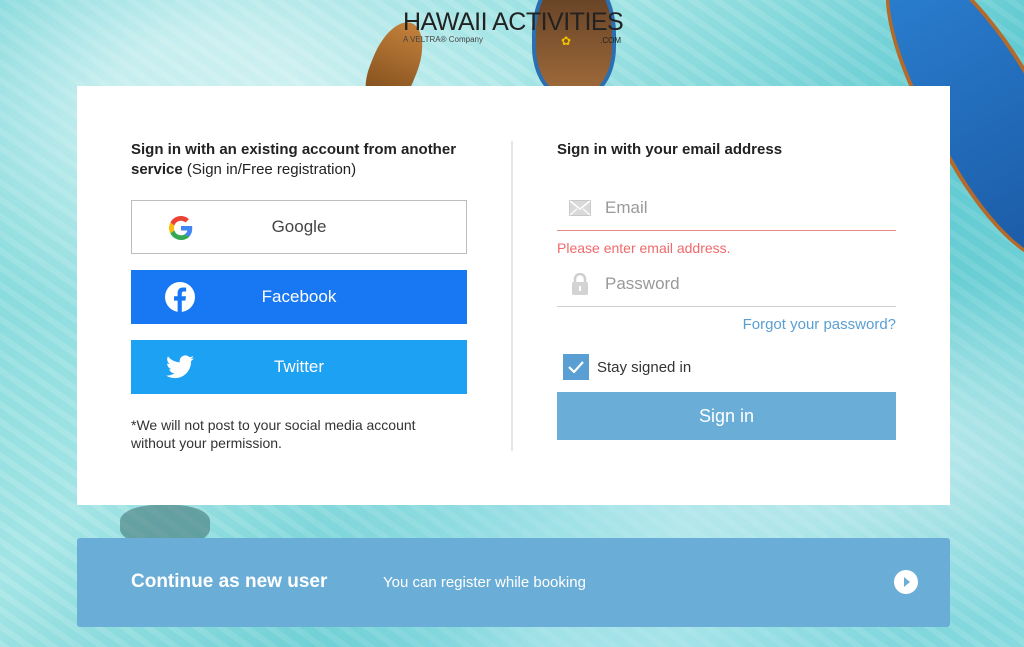  I want to click on email-signin-heading: Sign in with your email address, so click(670, 149).